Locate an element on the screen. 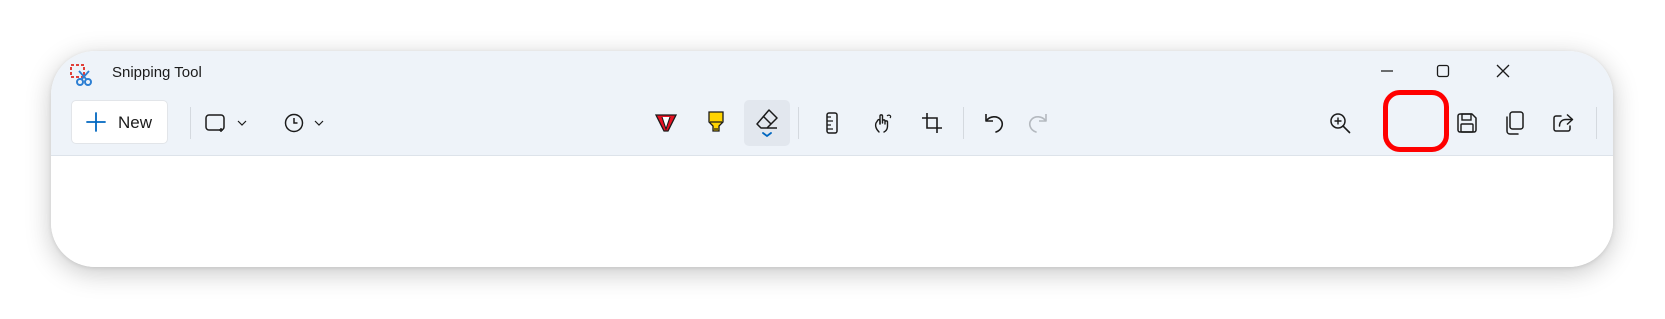 This screenshot has width=1665, height=319. maximize-icon is located at coordinates (1443, 71).